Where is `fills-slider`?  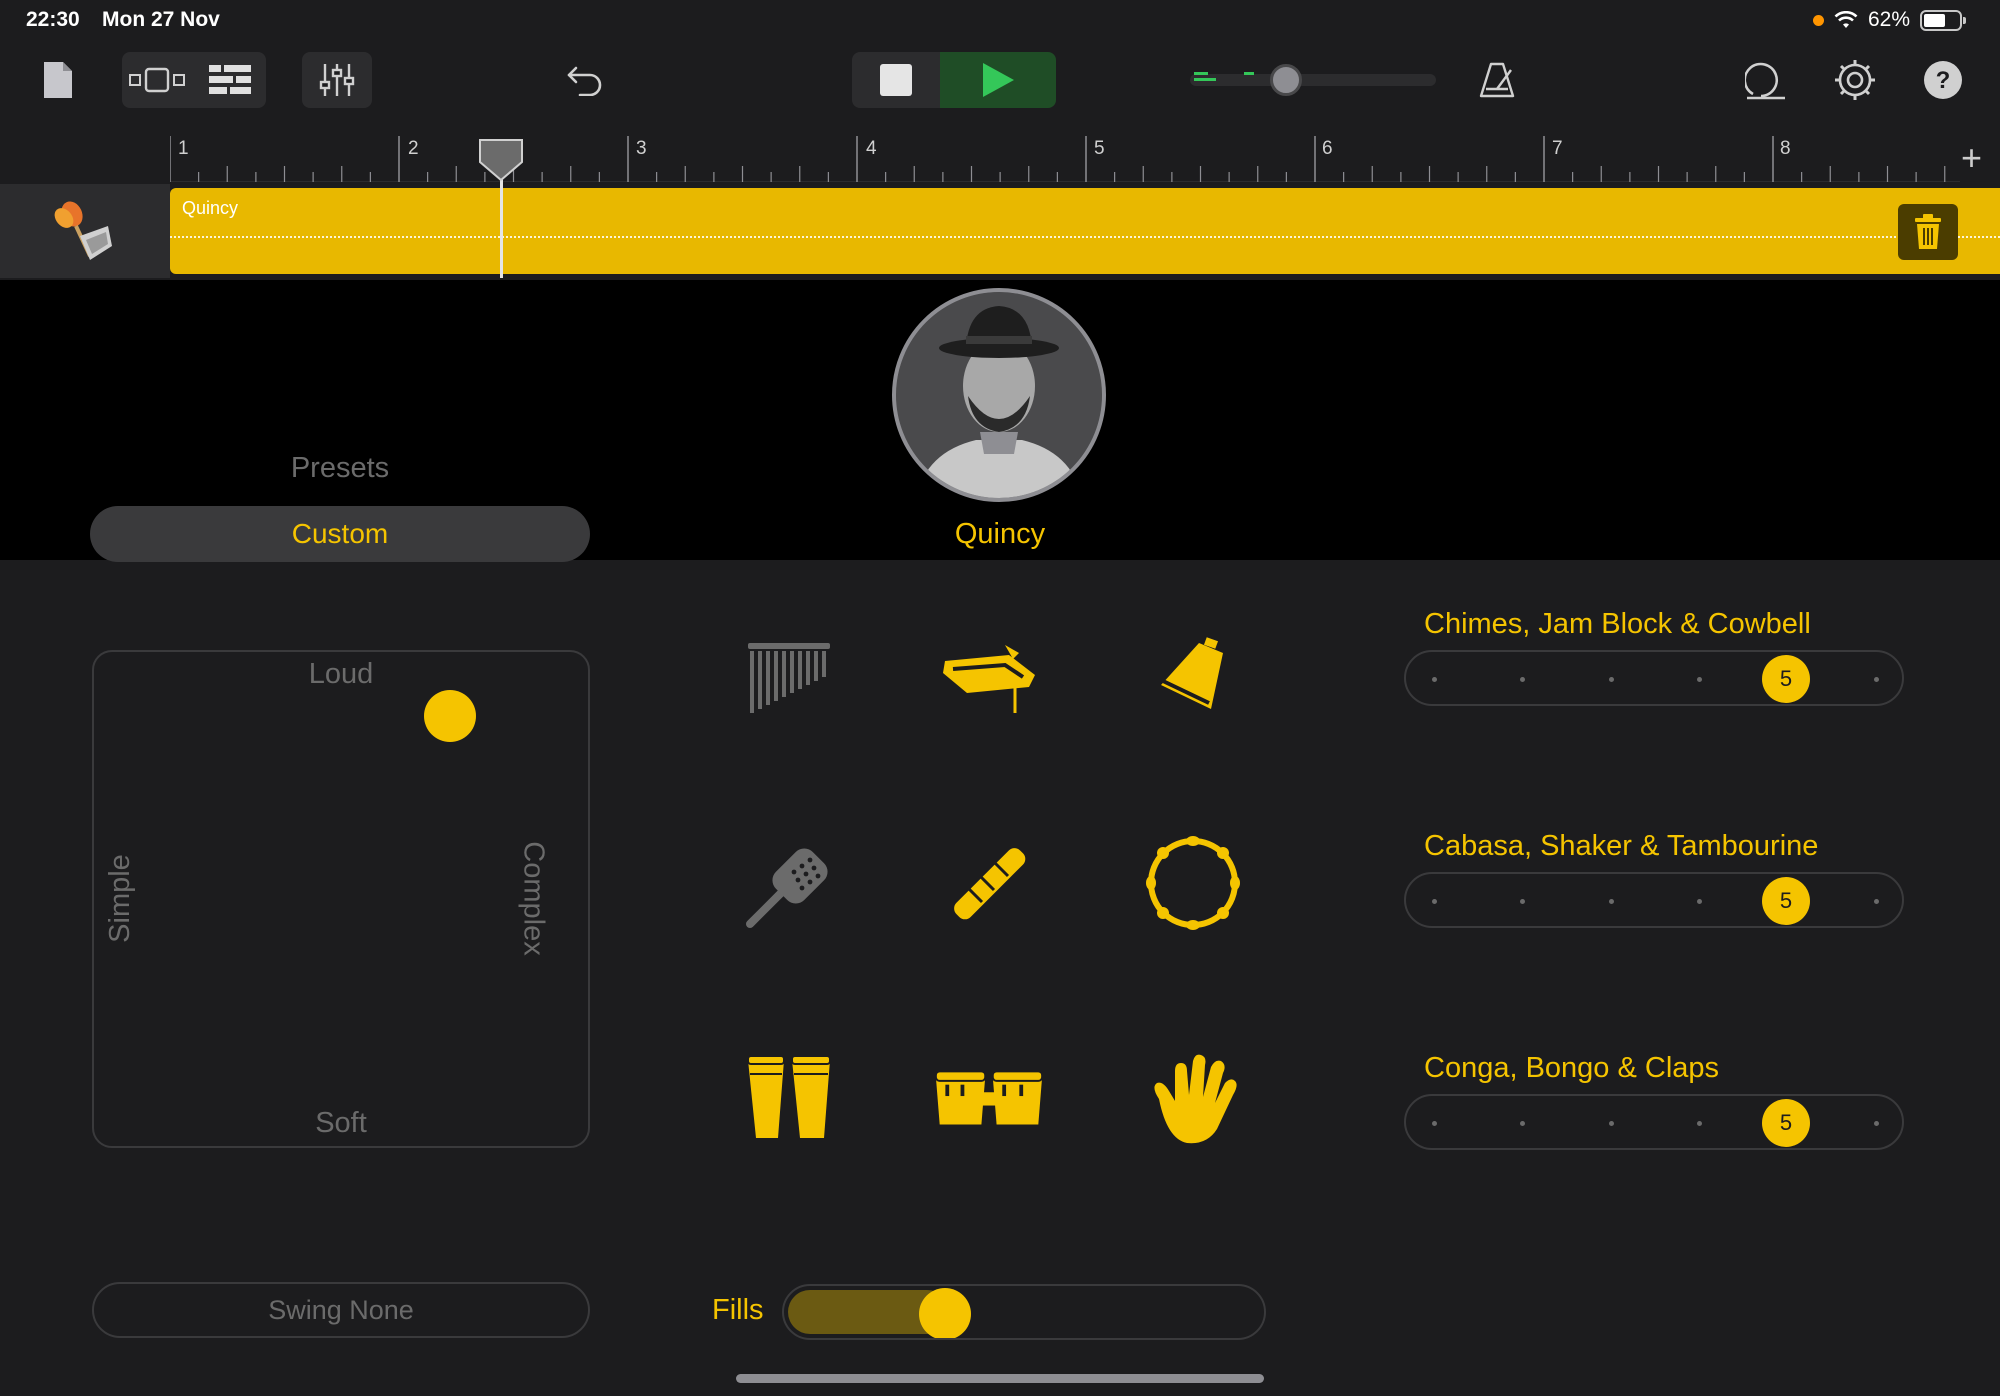
fills-slider is located at coordinates (1024, 1312).